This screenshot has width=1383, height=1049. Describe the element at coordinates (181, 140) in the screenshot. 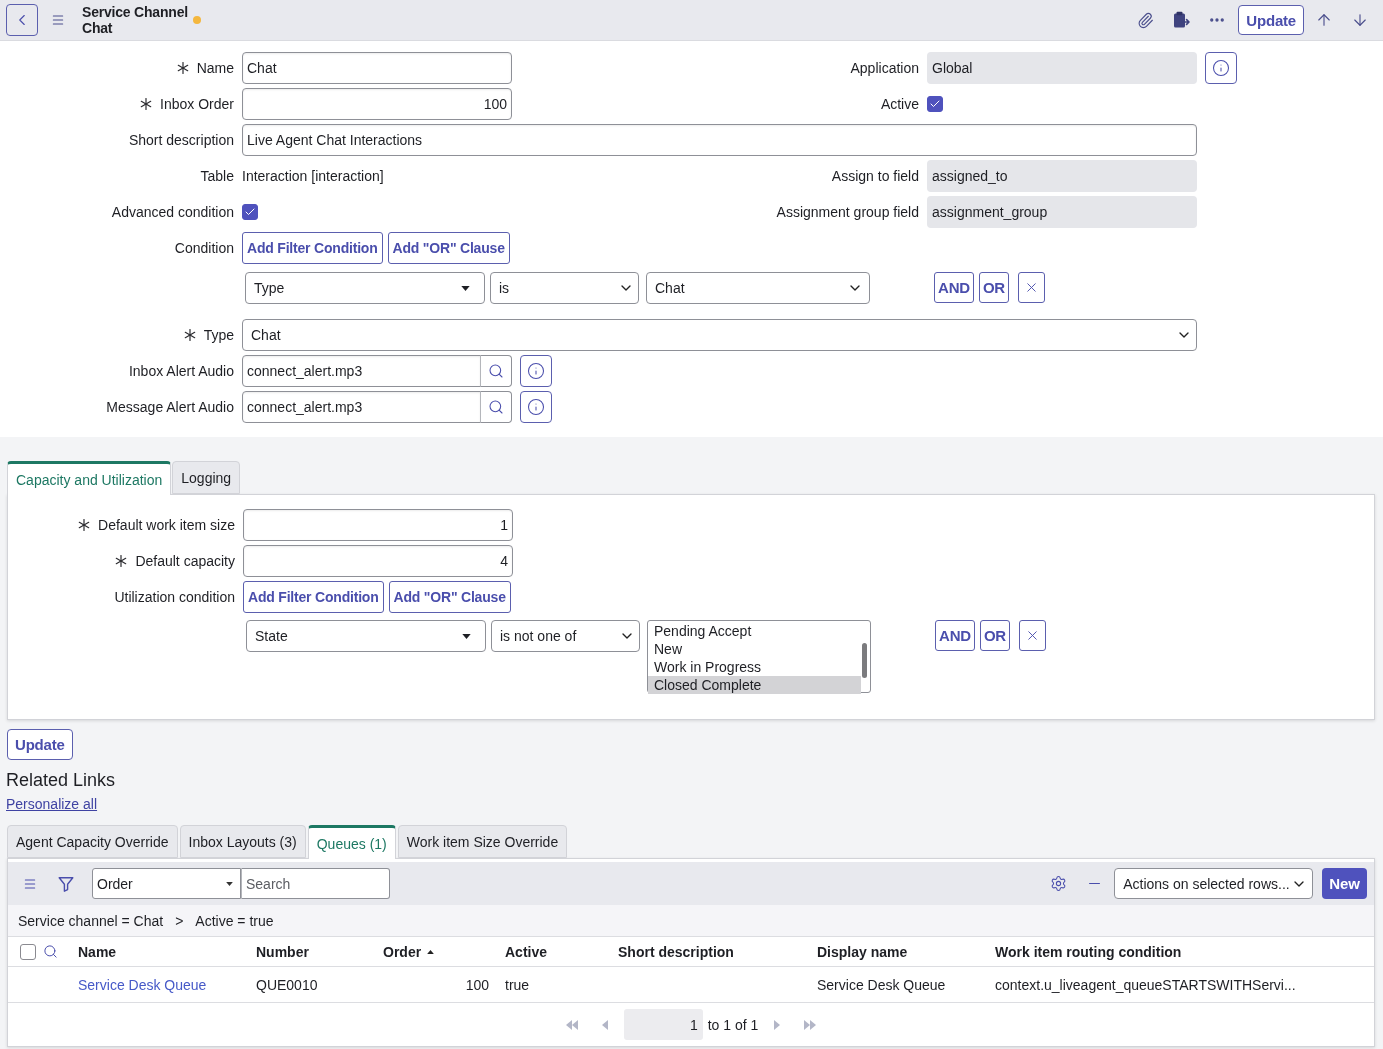

I see `field-label: Short description` at that location.